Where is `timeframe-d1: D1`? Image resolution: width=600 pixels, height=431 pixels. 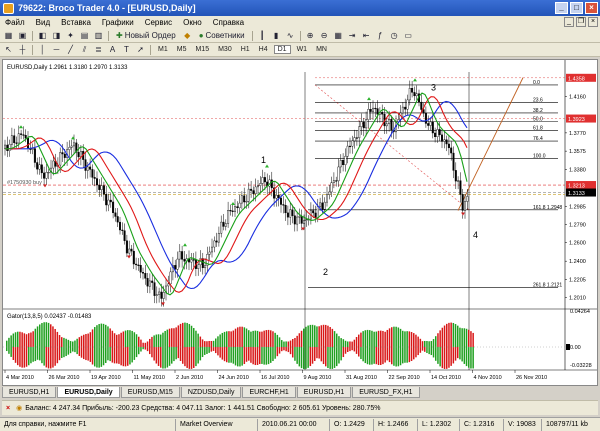 timeframe-d1: D1 is located at coordinates (282, 49).